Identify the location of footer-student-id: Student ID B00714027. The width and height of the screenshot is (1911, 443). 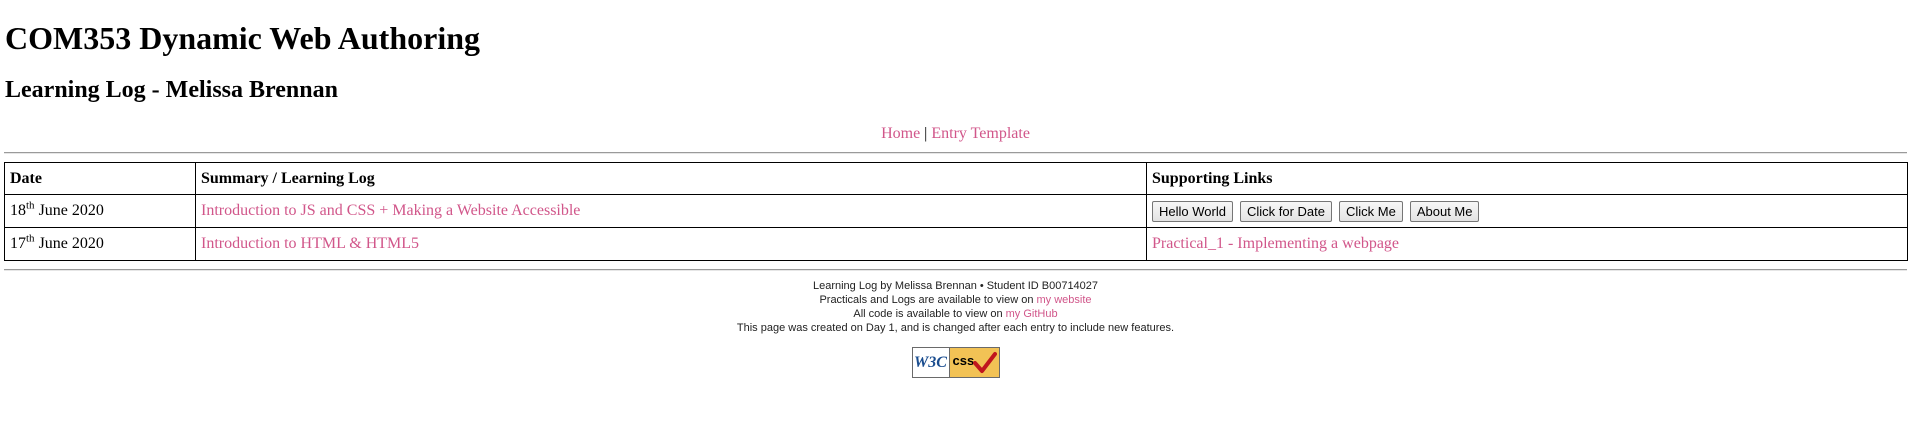
(1042, 286).